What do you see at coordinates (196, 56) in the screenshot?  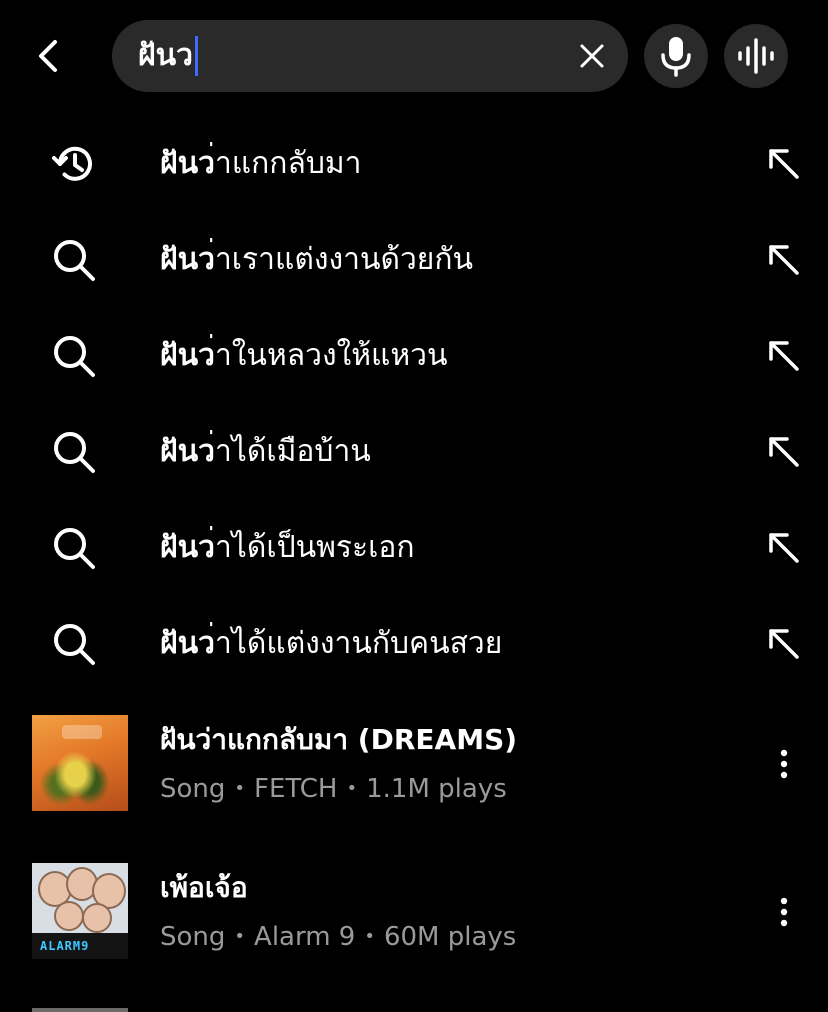 I see `text-caret` at bounding box center [196, 56].